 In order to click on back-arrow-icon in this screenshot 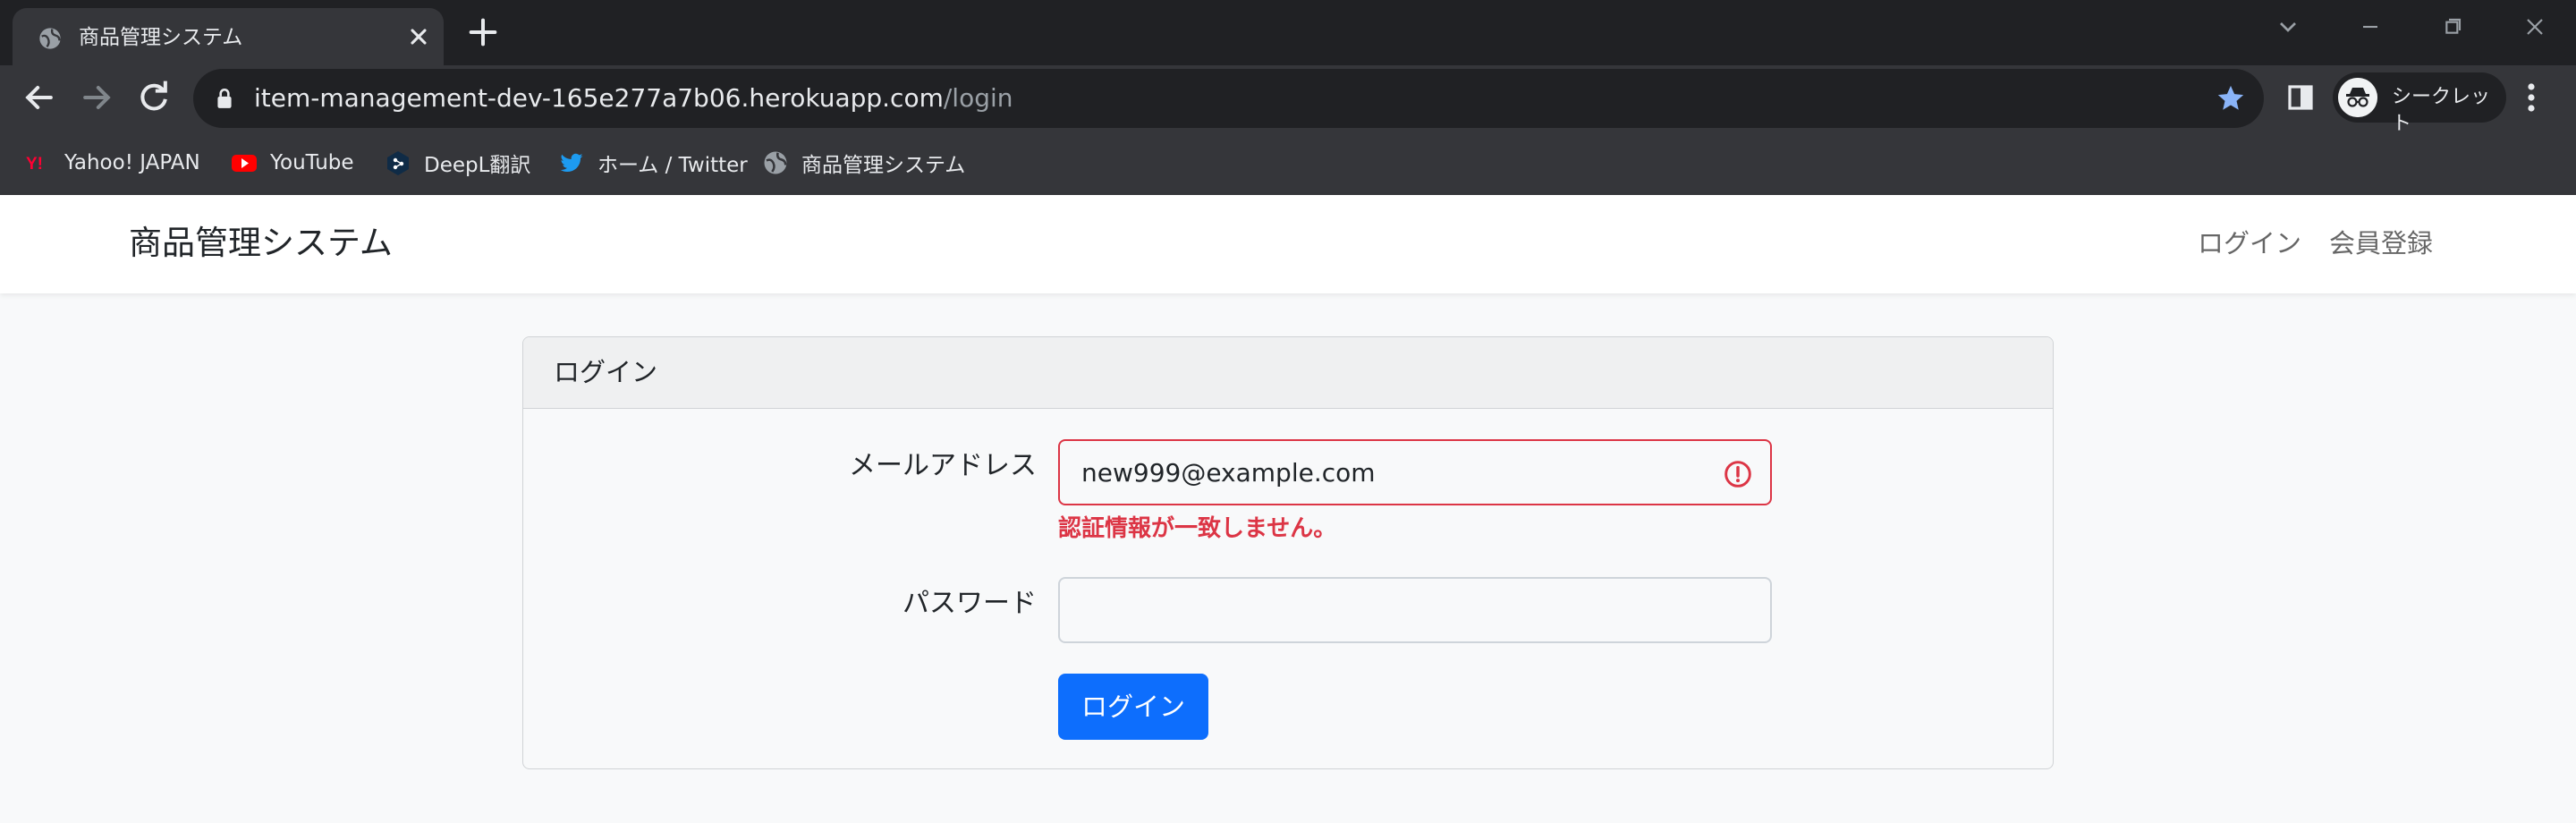, I will do `click(39, 97)`.